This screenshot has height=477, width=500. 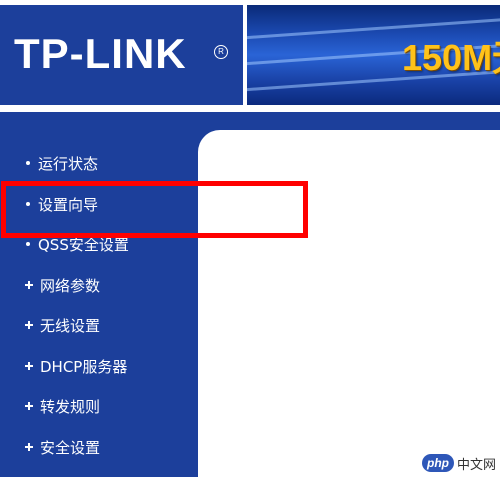 What do you see at coordinates (70, 325) in the screenshot?
I see `sidebar-item-label: 无线设置` at bounding box center [70, 325].